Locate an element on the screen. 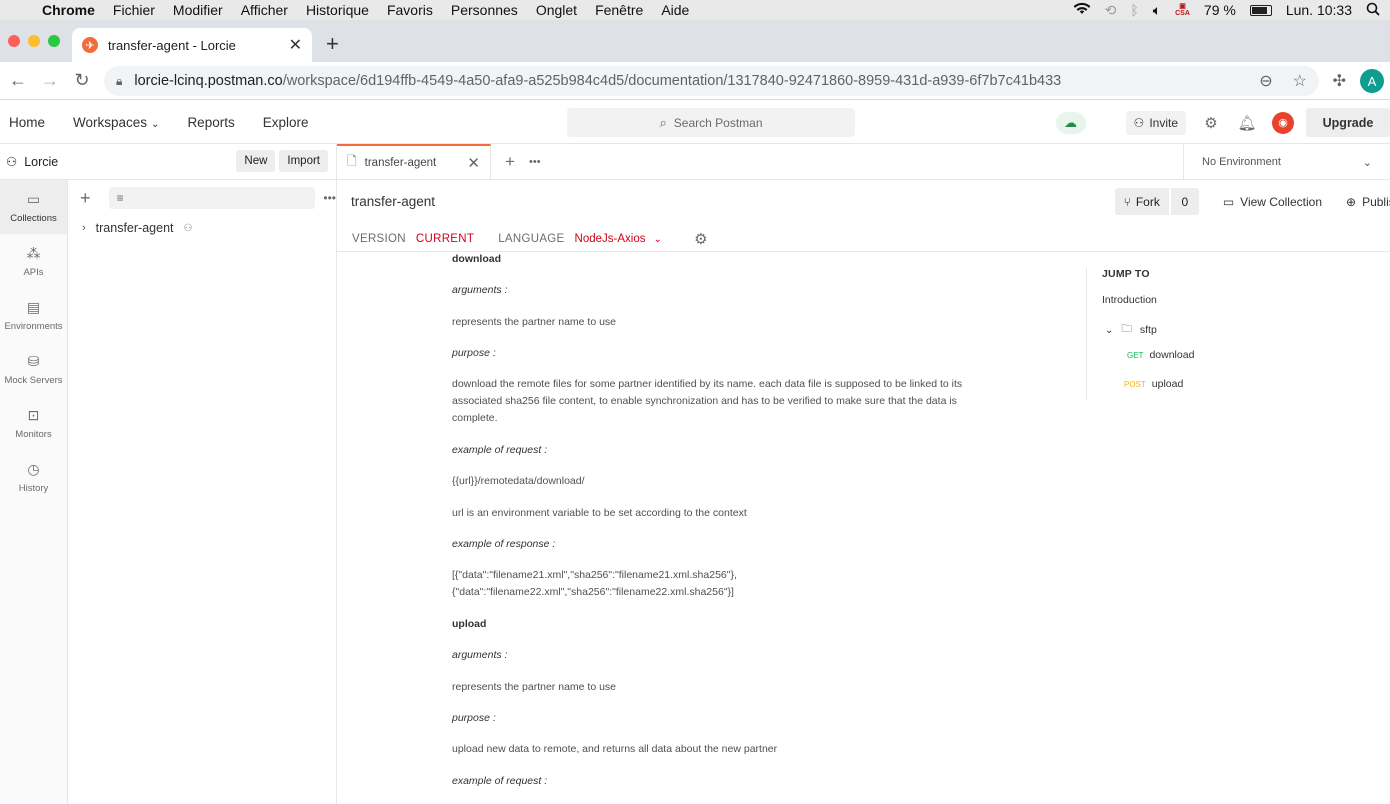  add-collection-icon: + is located at coordinates (91, 198).